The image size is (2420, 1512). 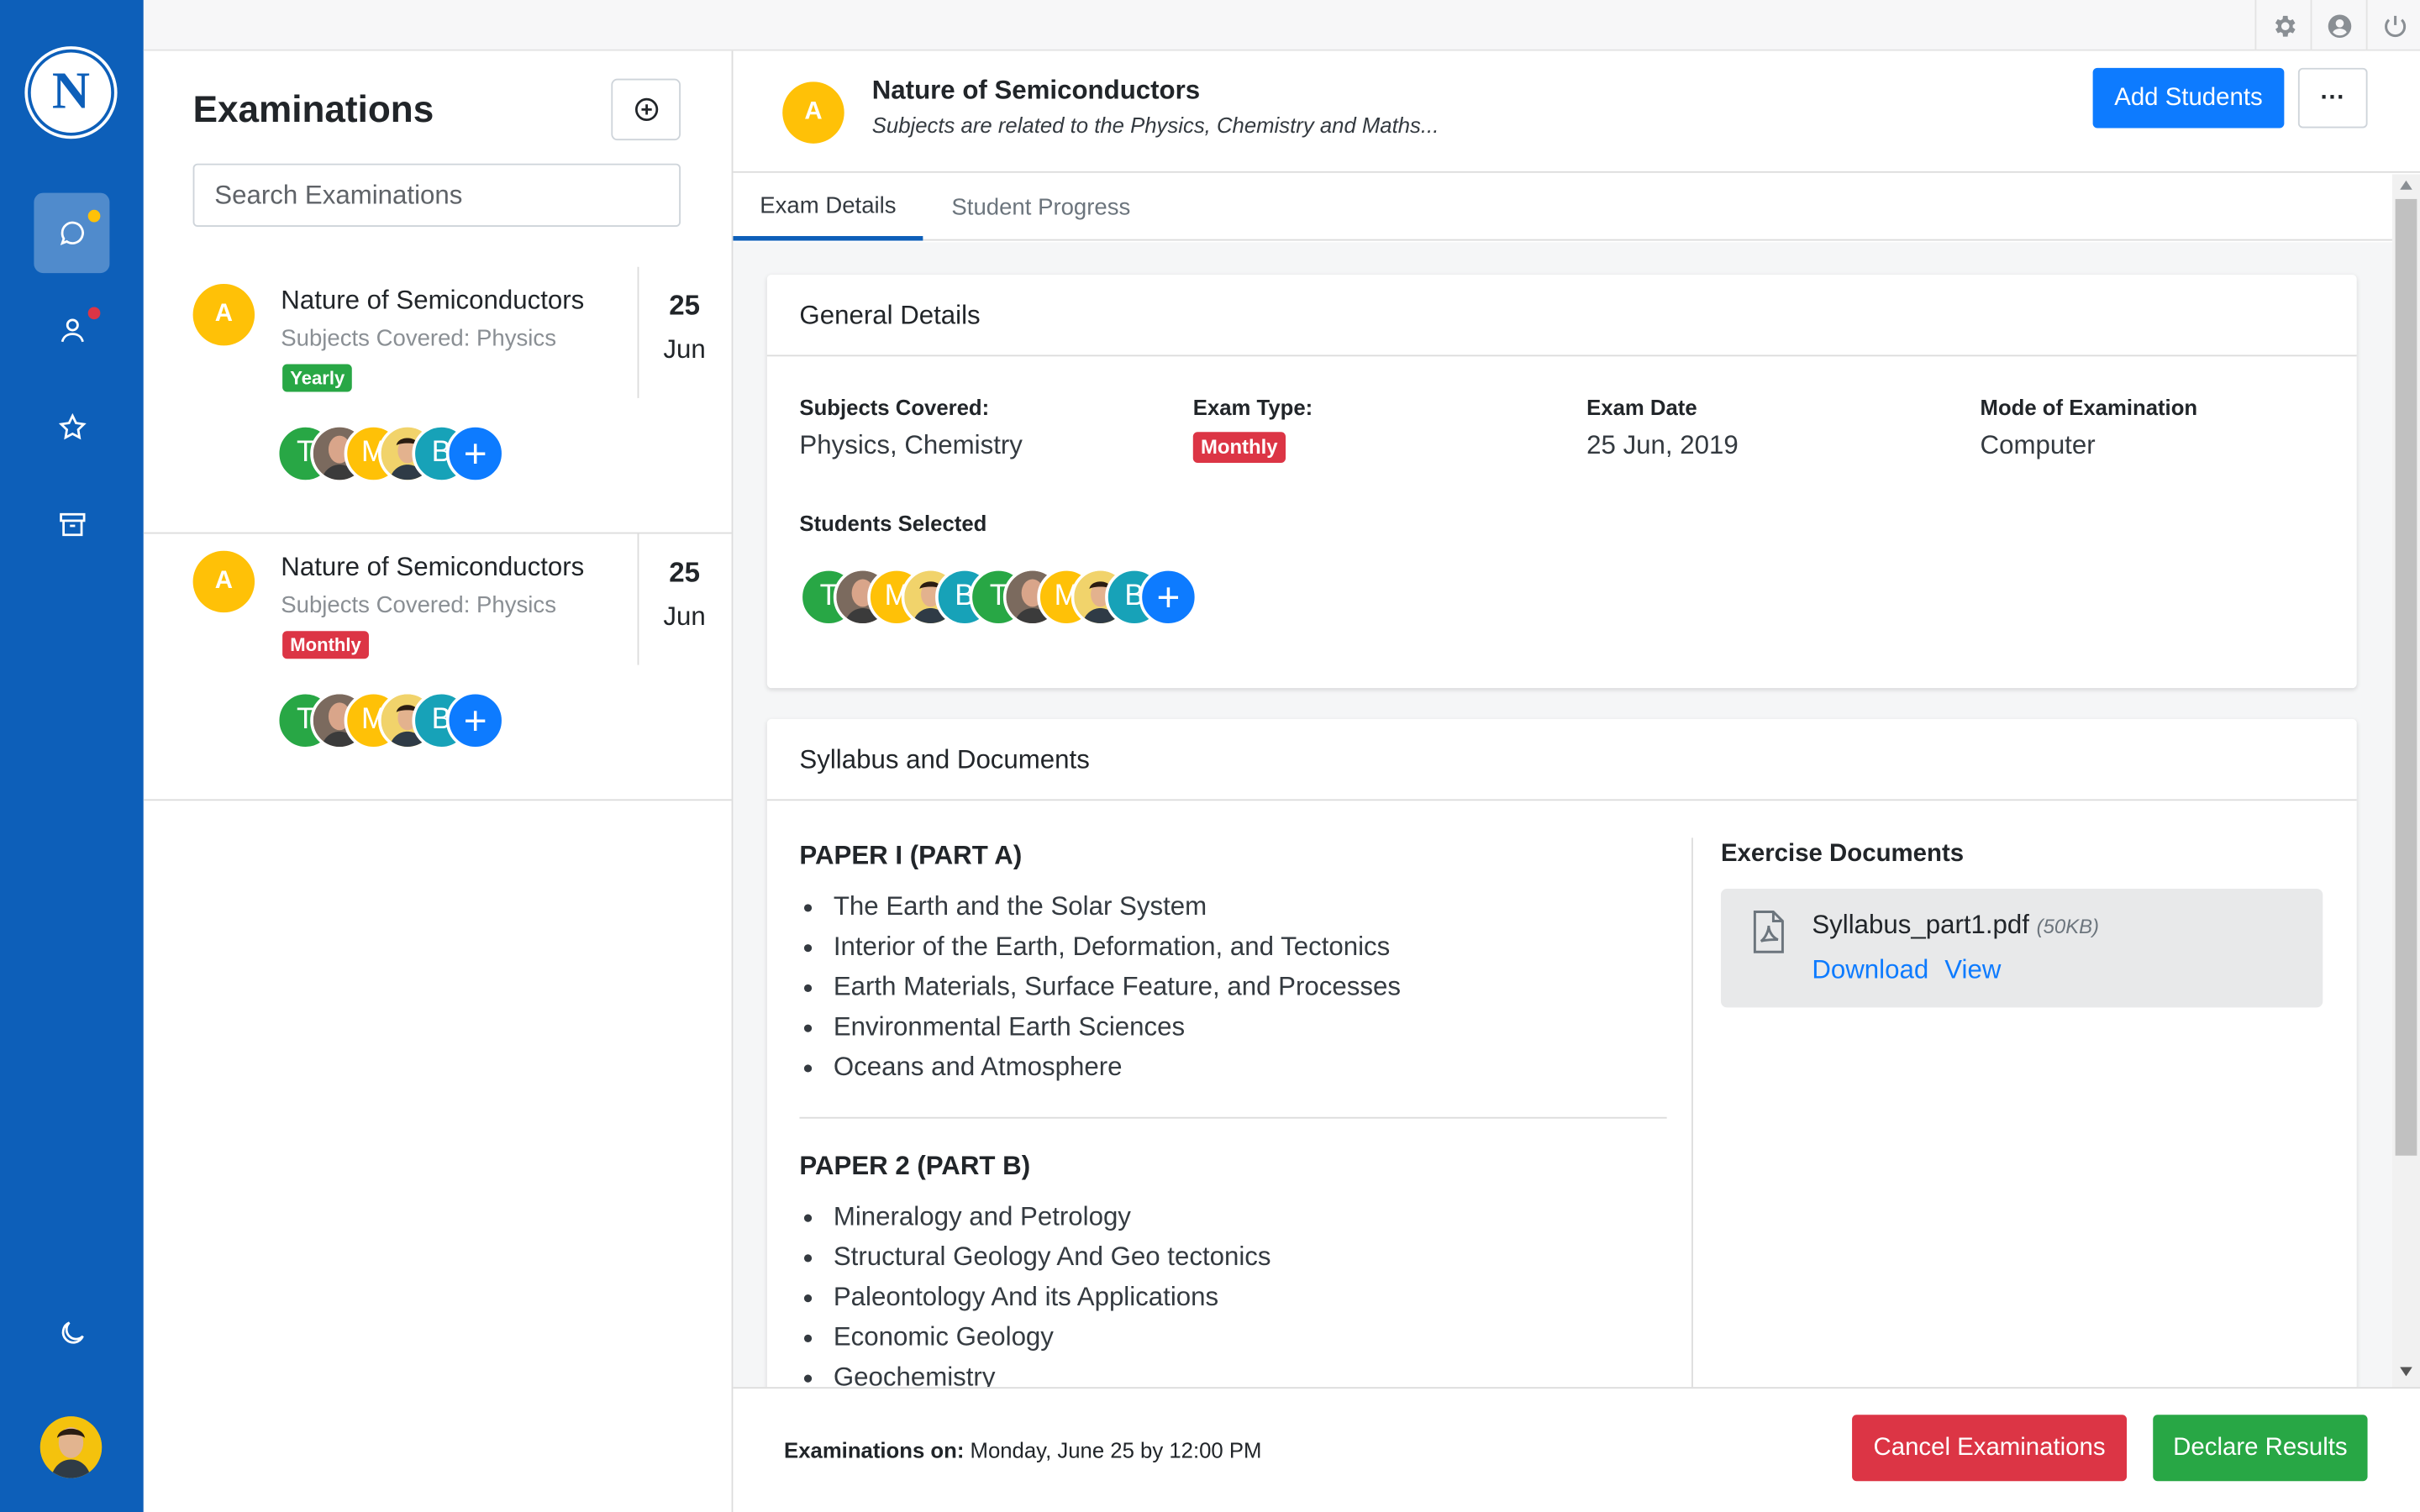 I want to click on scroll-down-arrow-icon, so click(x=2406, y=1372).